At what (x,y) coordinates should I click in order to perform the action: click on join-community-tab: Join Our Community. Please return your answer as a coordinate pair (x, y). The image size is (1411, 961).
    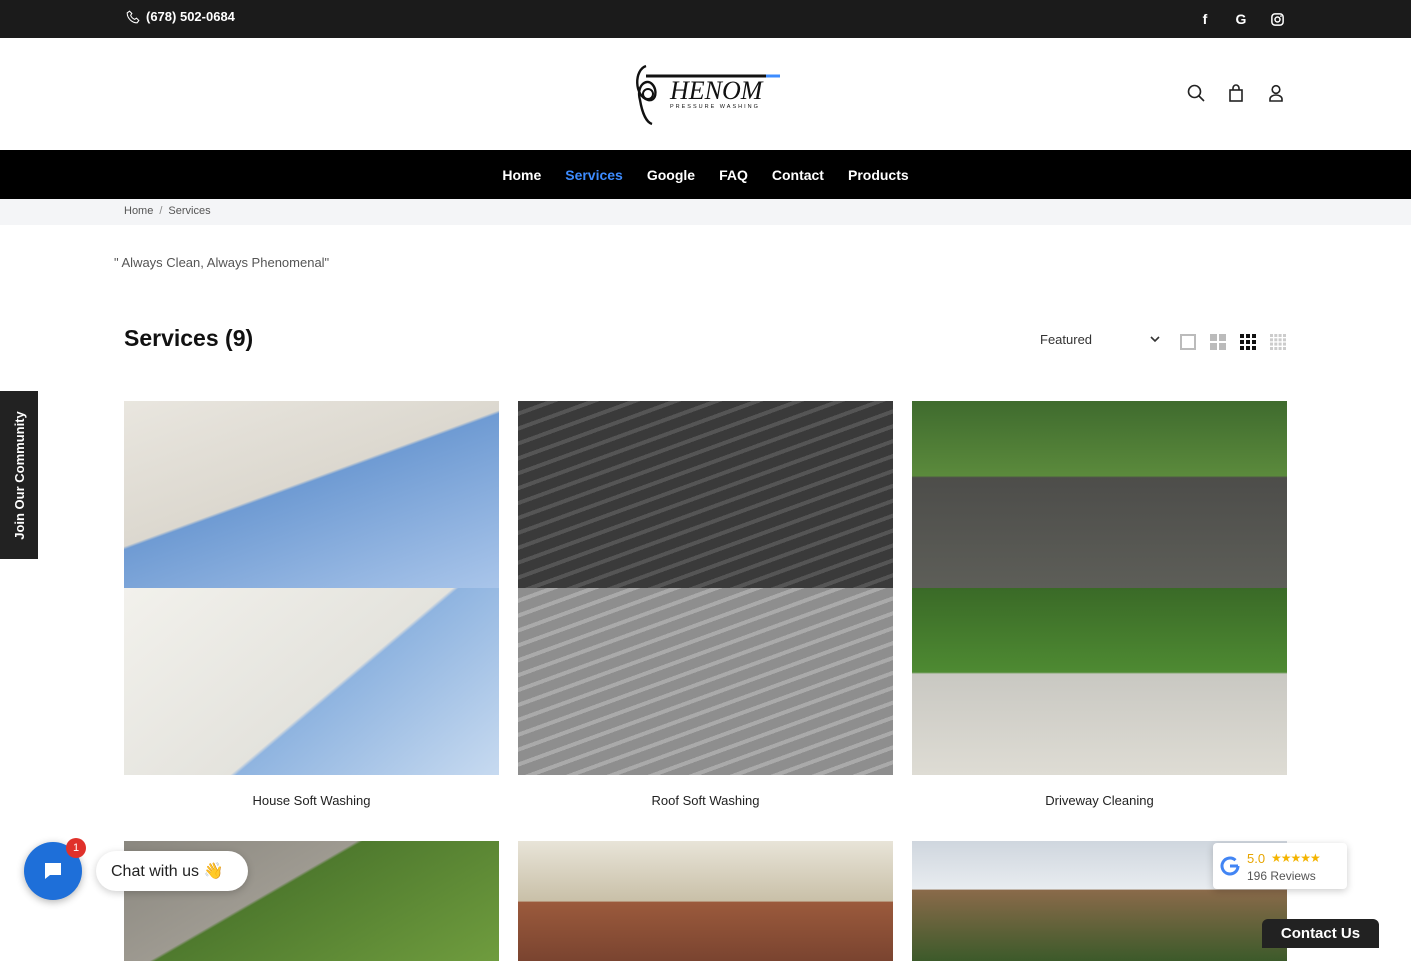
    Looking at the image, I should click on (19, 475).